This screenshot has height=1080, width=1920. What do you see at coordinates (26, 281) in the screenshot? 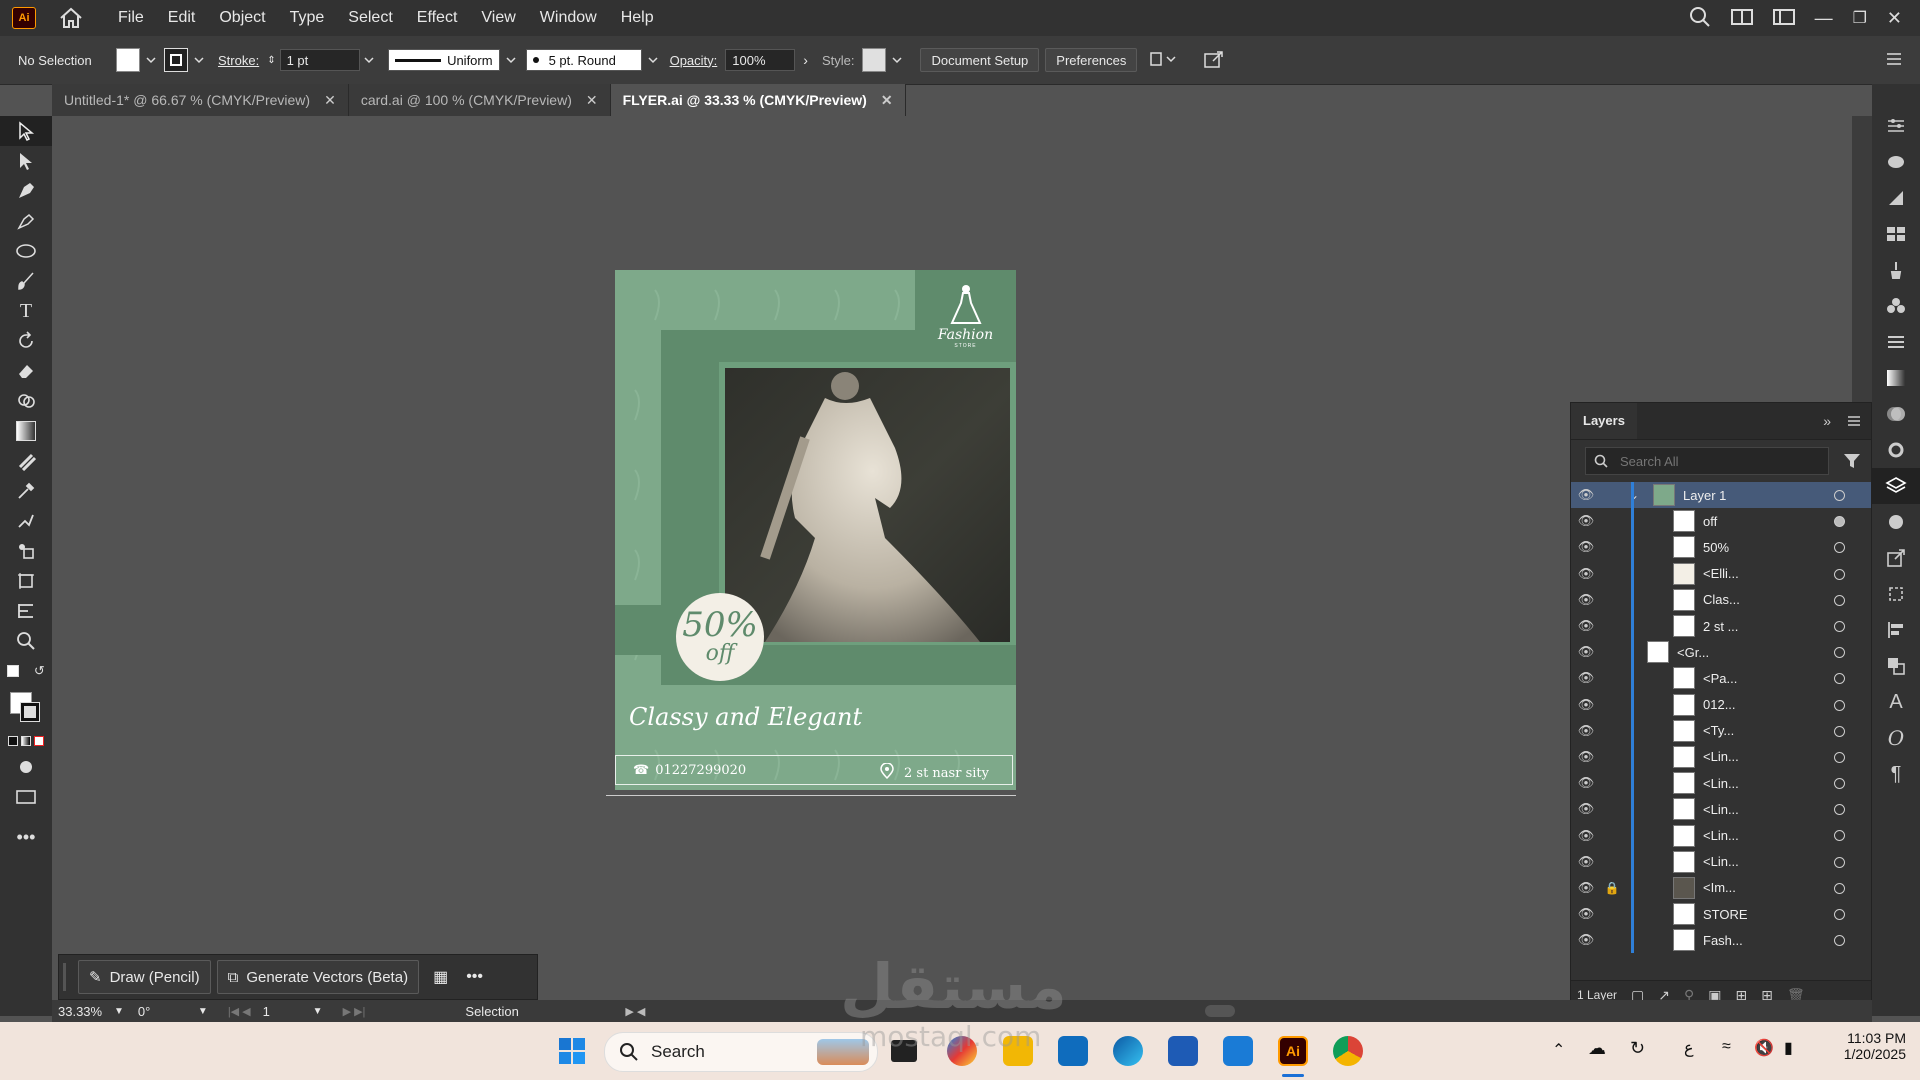
I see `paintbrush-tool-icon` at bounding box center [26, 281].